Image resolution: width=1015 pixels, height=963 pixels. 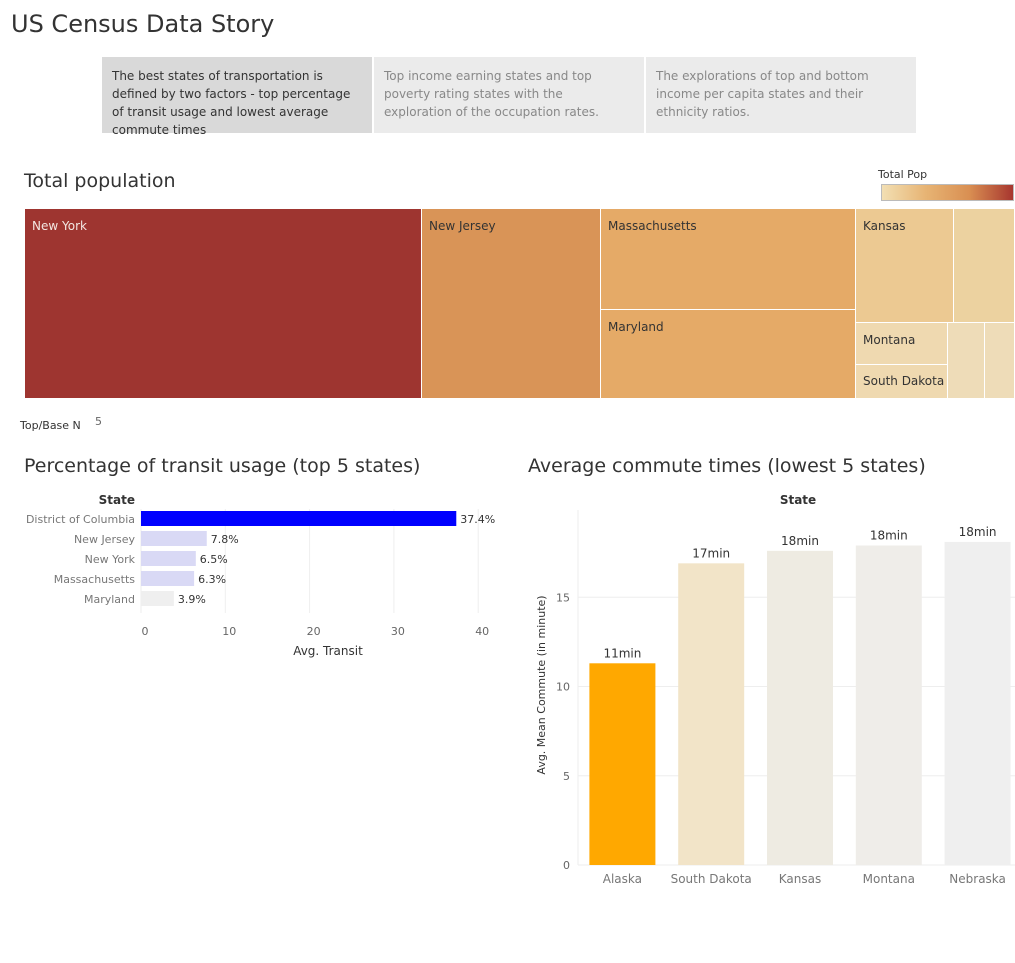 I want to click on commute-category-label: Montana, so click(x=889, y=879).